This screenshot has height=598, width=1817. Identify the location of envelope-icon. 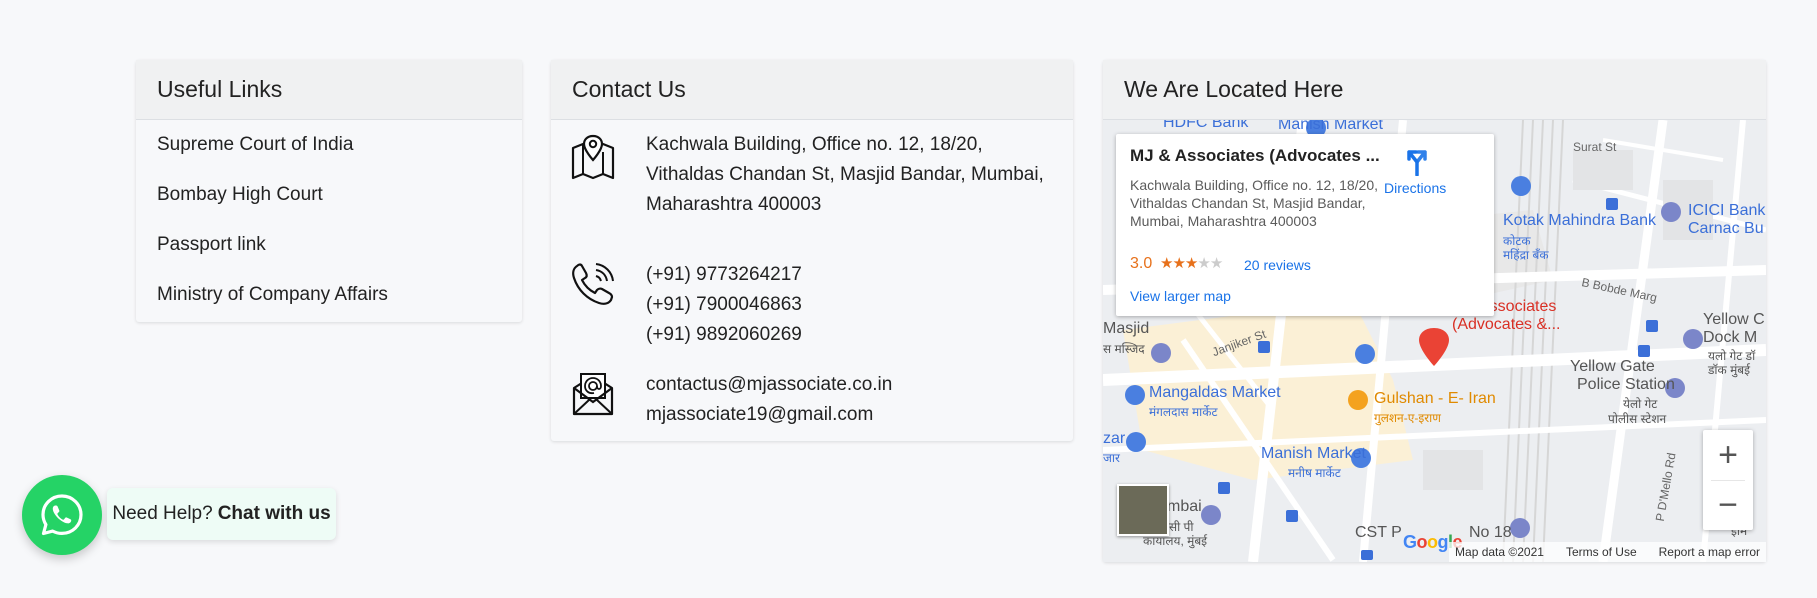
(593, 394).